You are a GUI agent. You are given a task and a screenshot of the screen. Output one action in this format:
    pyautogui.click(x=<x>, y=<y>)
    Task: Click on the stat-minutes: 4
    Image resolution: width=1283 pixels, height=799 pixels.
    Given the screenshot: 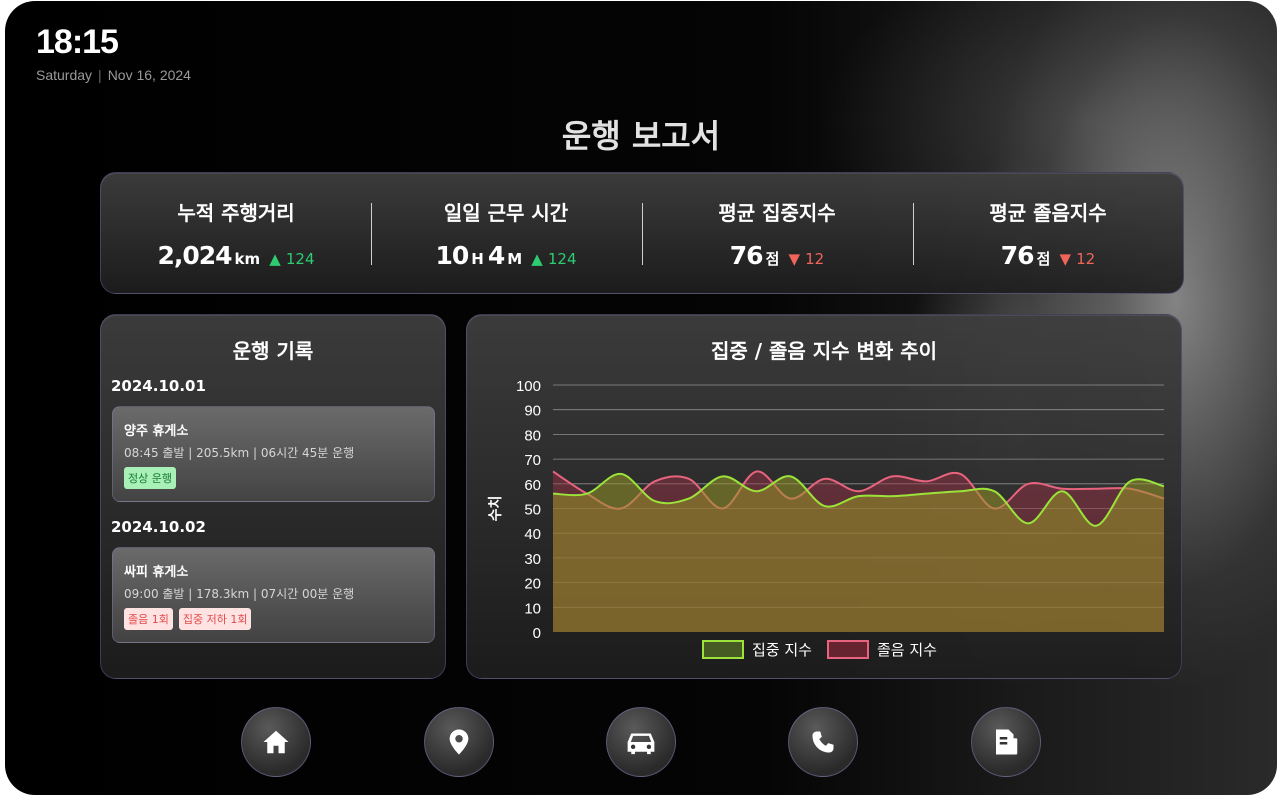 What is the action you would take?
    pyautogui.click(x=496, y=255)
    